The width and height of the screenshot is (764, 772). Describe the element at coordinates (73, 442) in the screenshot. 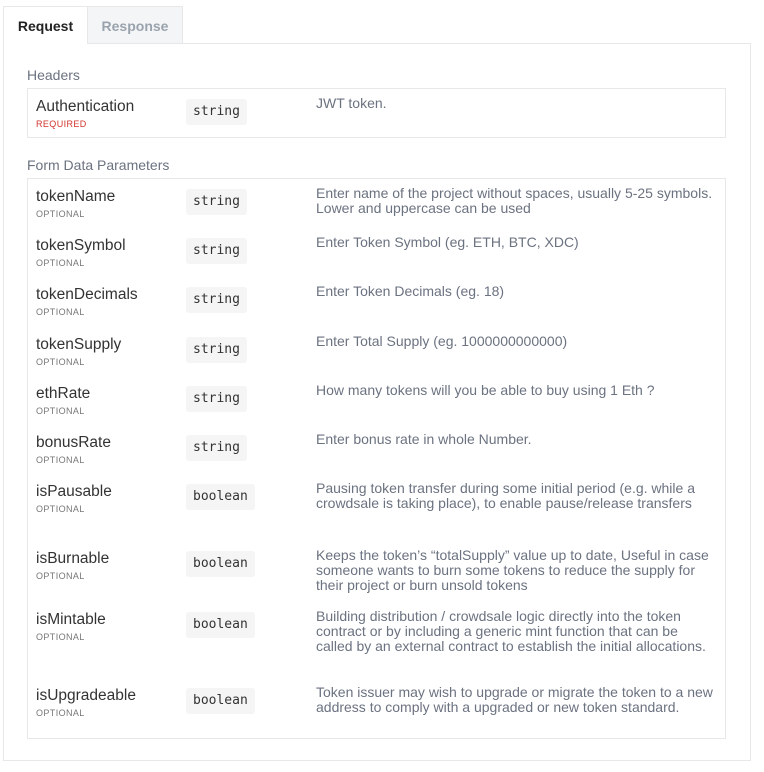

I see `param-name: bonusRate` at that location.